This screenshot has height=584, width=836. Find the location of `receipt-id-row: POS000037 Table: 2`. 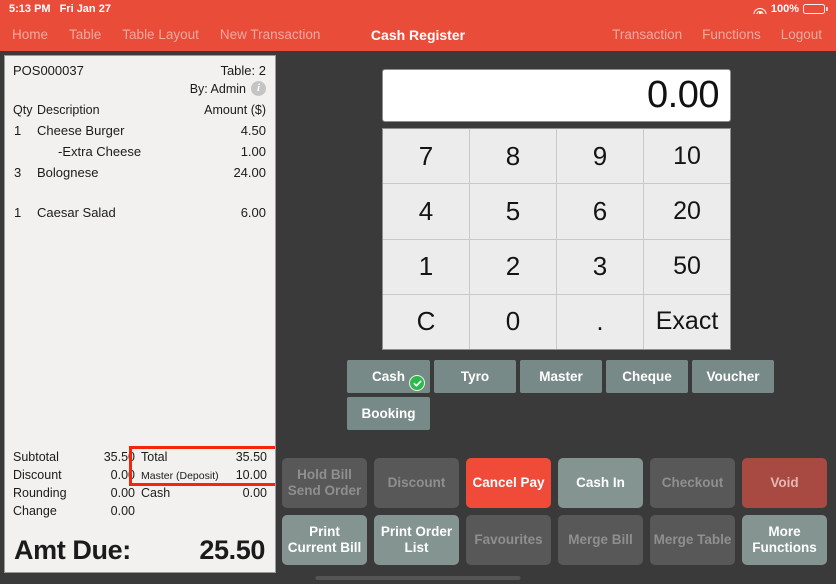

receipt-id-row: POS000037 Table: 2 is located at coordinates (139, 70).